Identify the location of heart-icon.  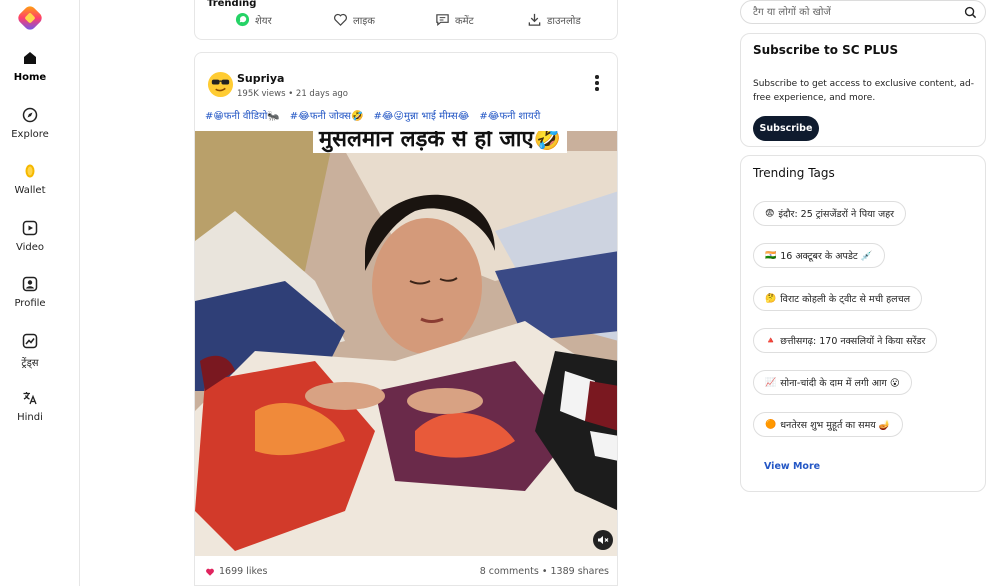
(340, 19).